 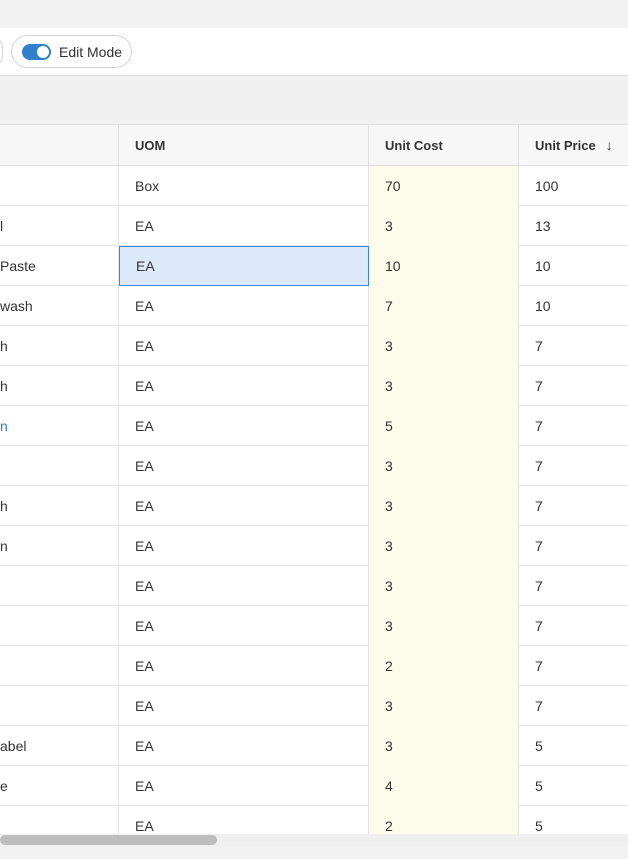 I want to click on cell-name: l, so click(x=59, y=226).